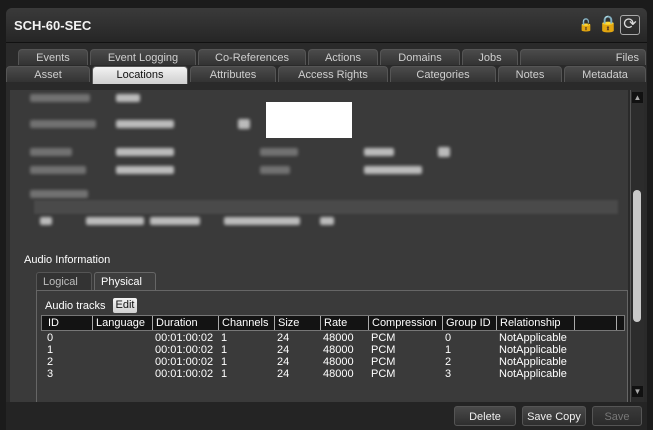 The height and width of the screenshot is (430, 653). I want to click on cell-group-id: 3, so click(448, 374).